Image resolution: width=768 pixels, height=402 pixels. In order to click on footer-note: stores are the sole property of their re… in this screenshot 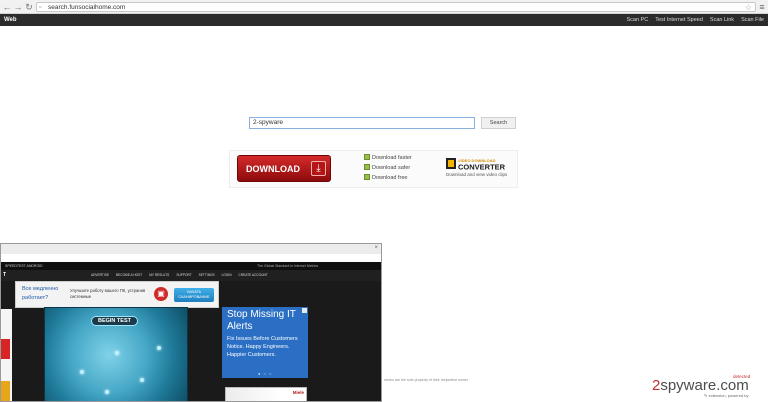, I will do `click(426, 380)`.